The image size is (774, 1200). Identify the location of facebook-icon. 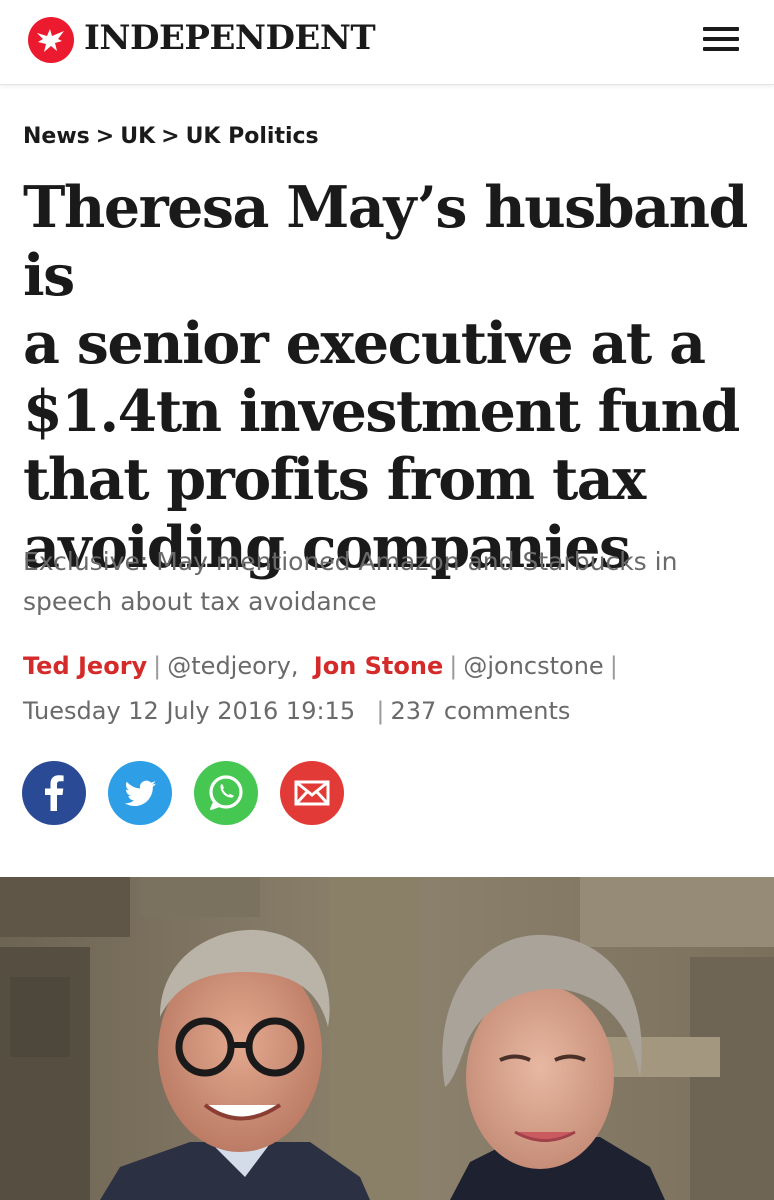
(54, 793).